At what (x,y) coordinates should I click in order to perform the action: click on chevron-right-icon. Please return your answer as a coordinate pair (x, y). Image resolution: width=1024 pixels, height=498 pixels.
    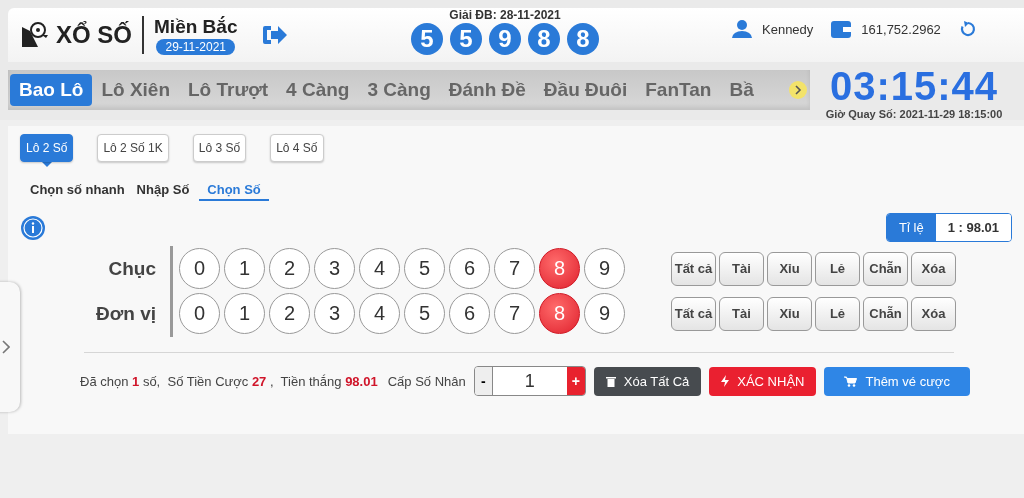
    Looking at the image, I should click on (6, 347).